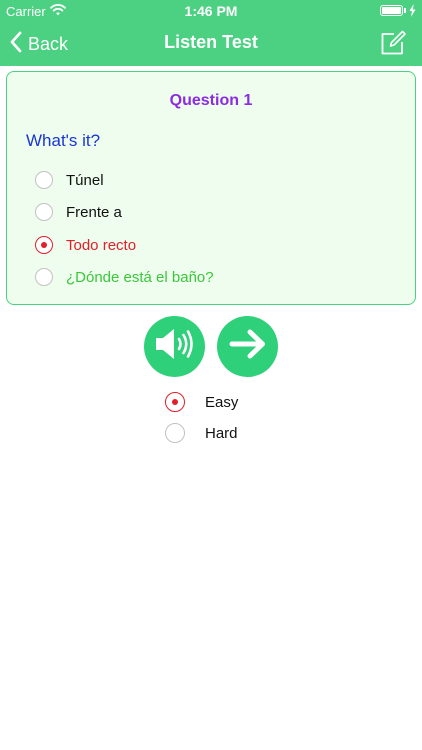  I want to click on answer-label: Túnel, so click(85, 180).